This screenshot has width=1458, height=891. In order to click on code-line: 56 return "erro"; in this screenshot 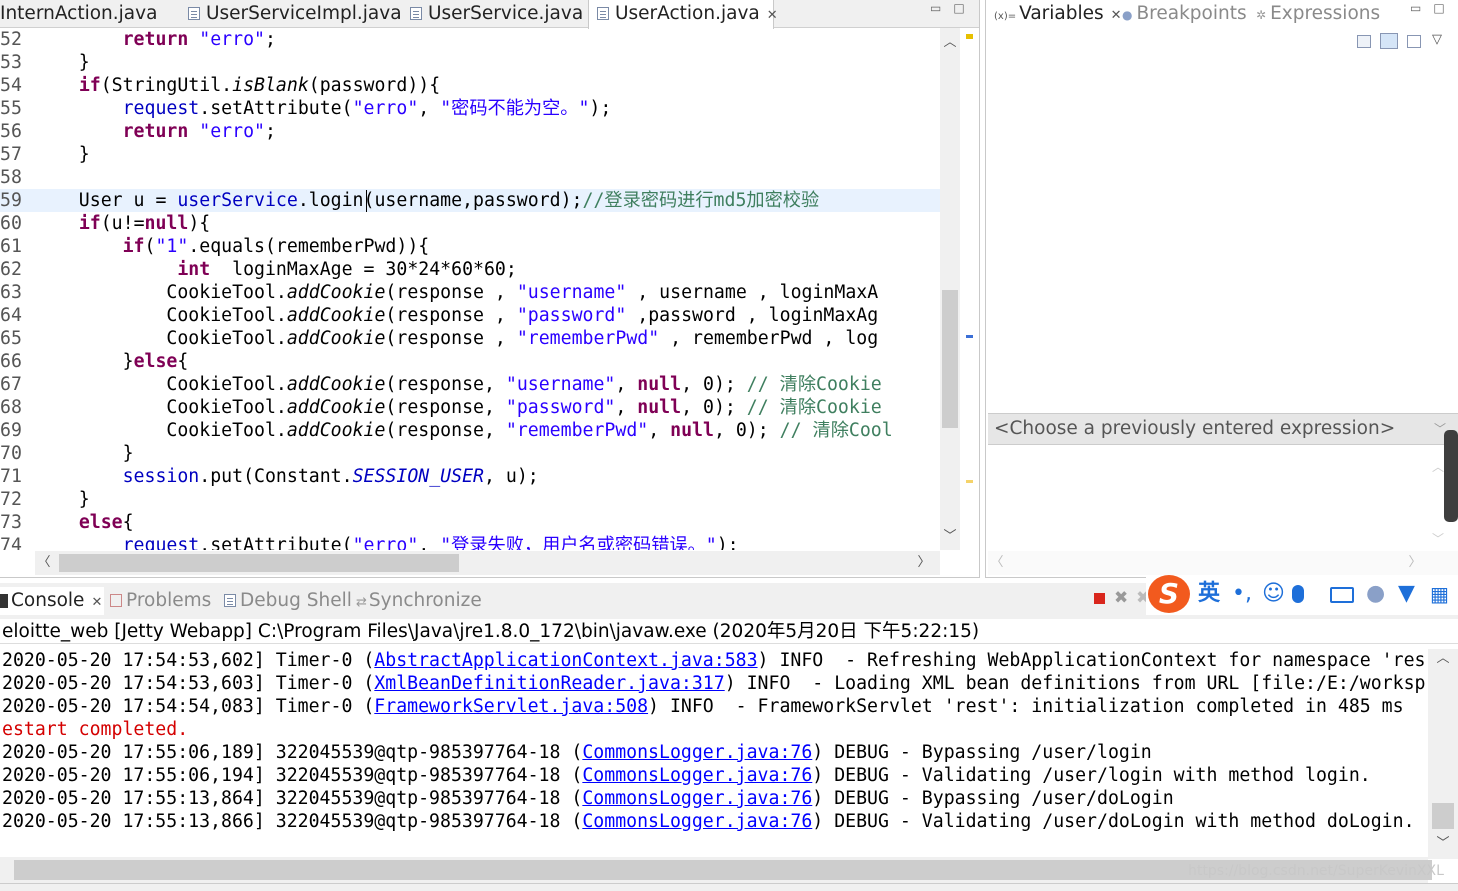, I will do `click(470, 131)`.